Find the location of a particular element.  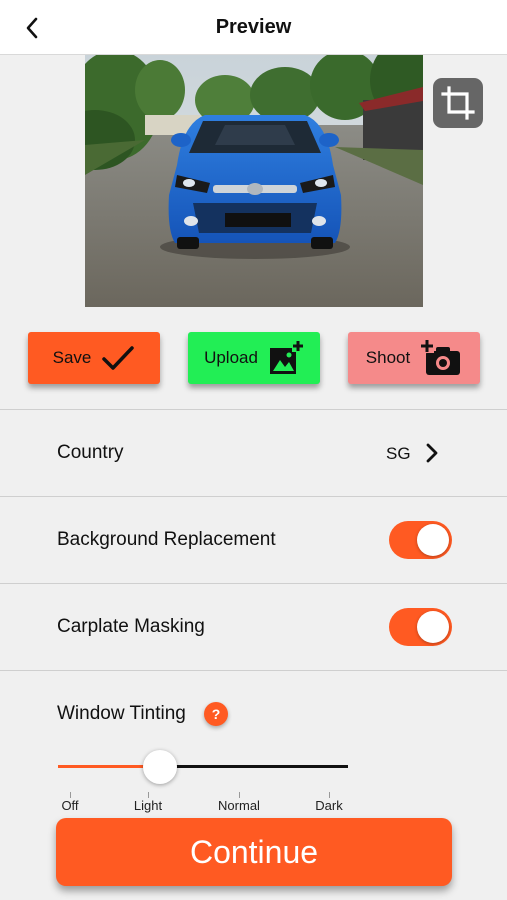

shoot-button-label: Shoot is located at coordinates (388, 357).